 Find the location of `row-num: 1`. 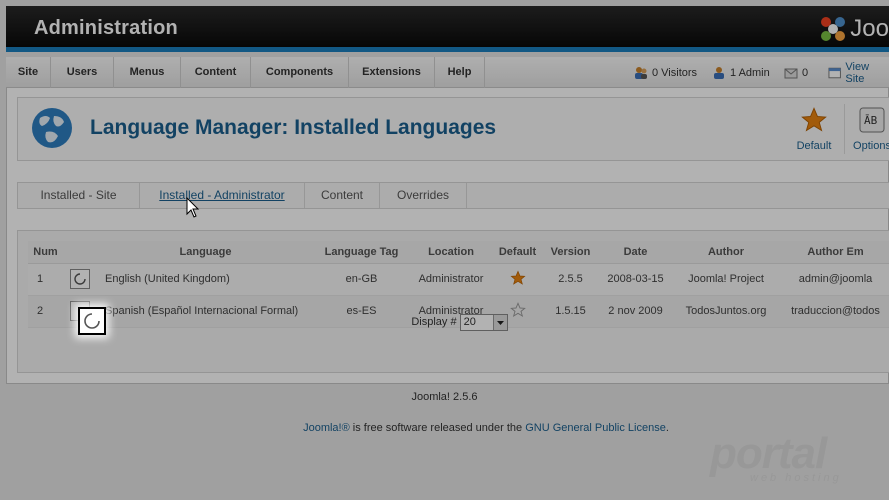

row-num: 1 is located at coordinates (45, 279).